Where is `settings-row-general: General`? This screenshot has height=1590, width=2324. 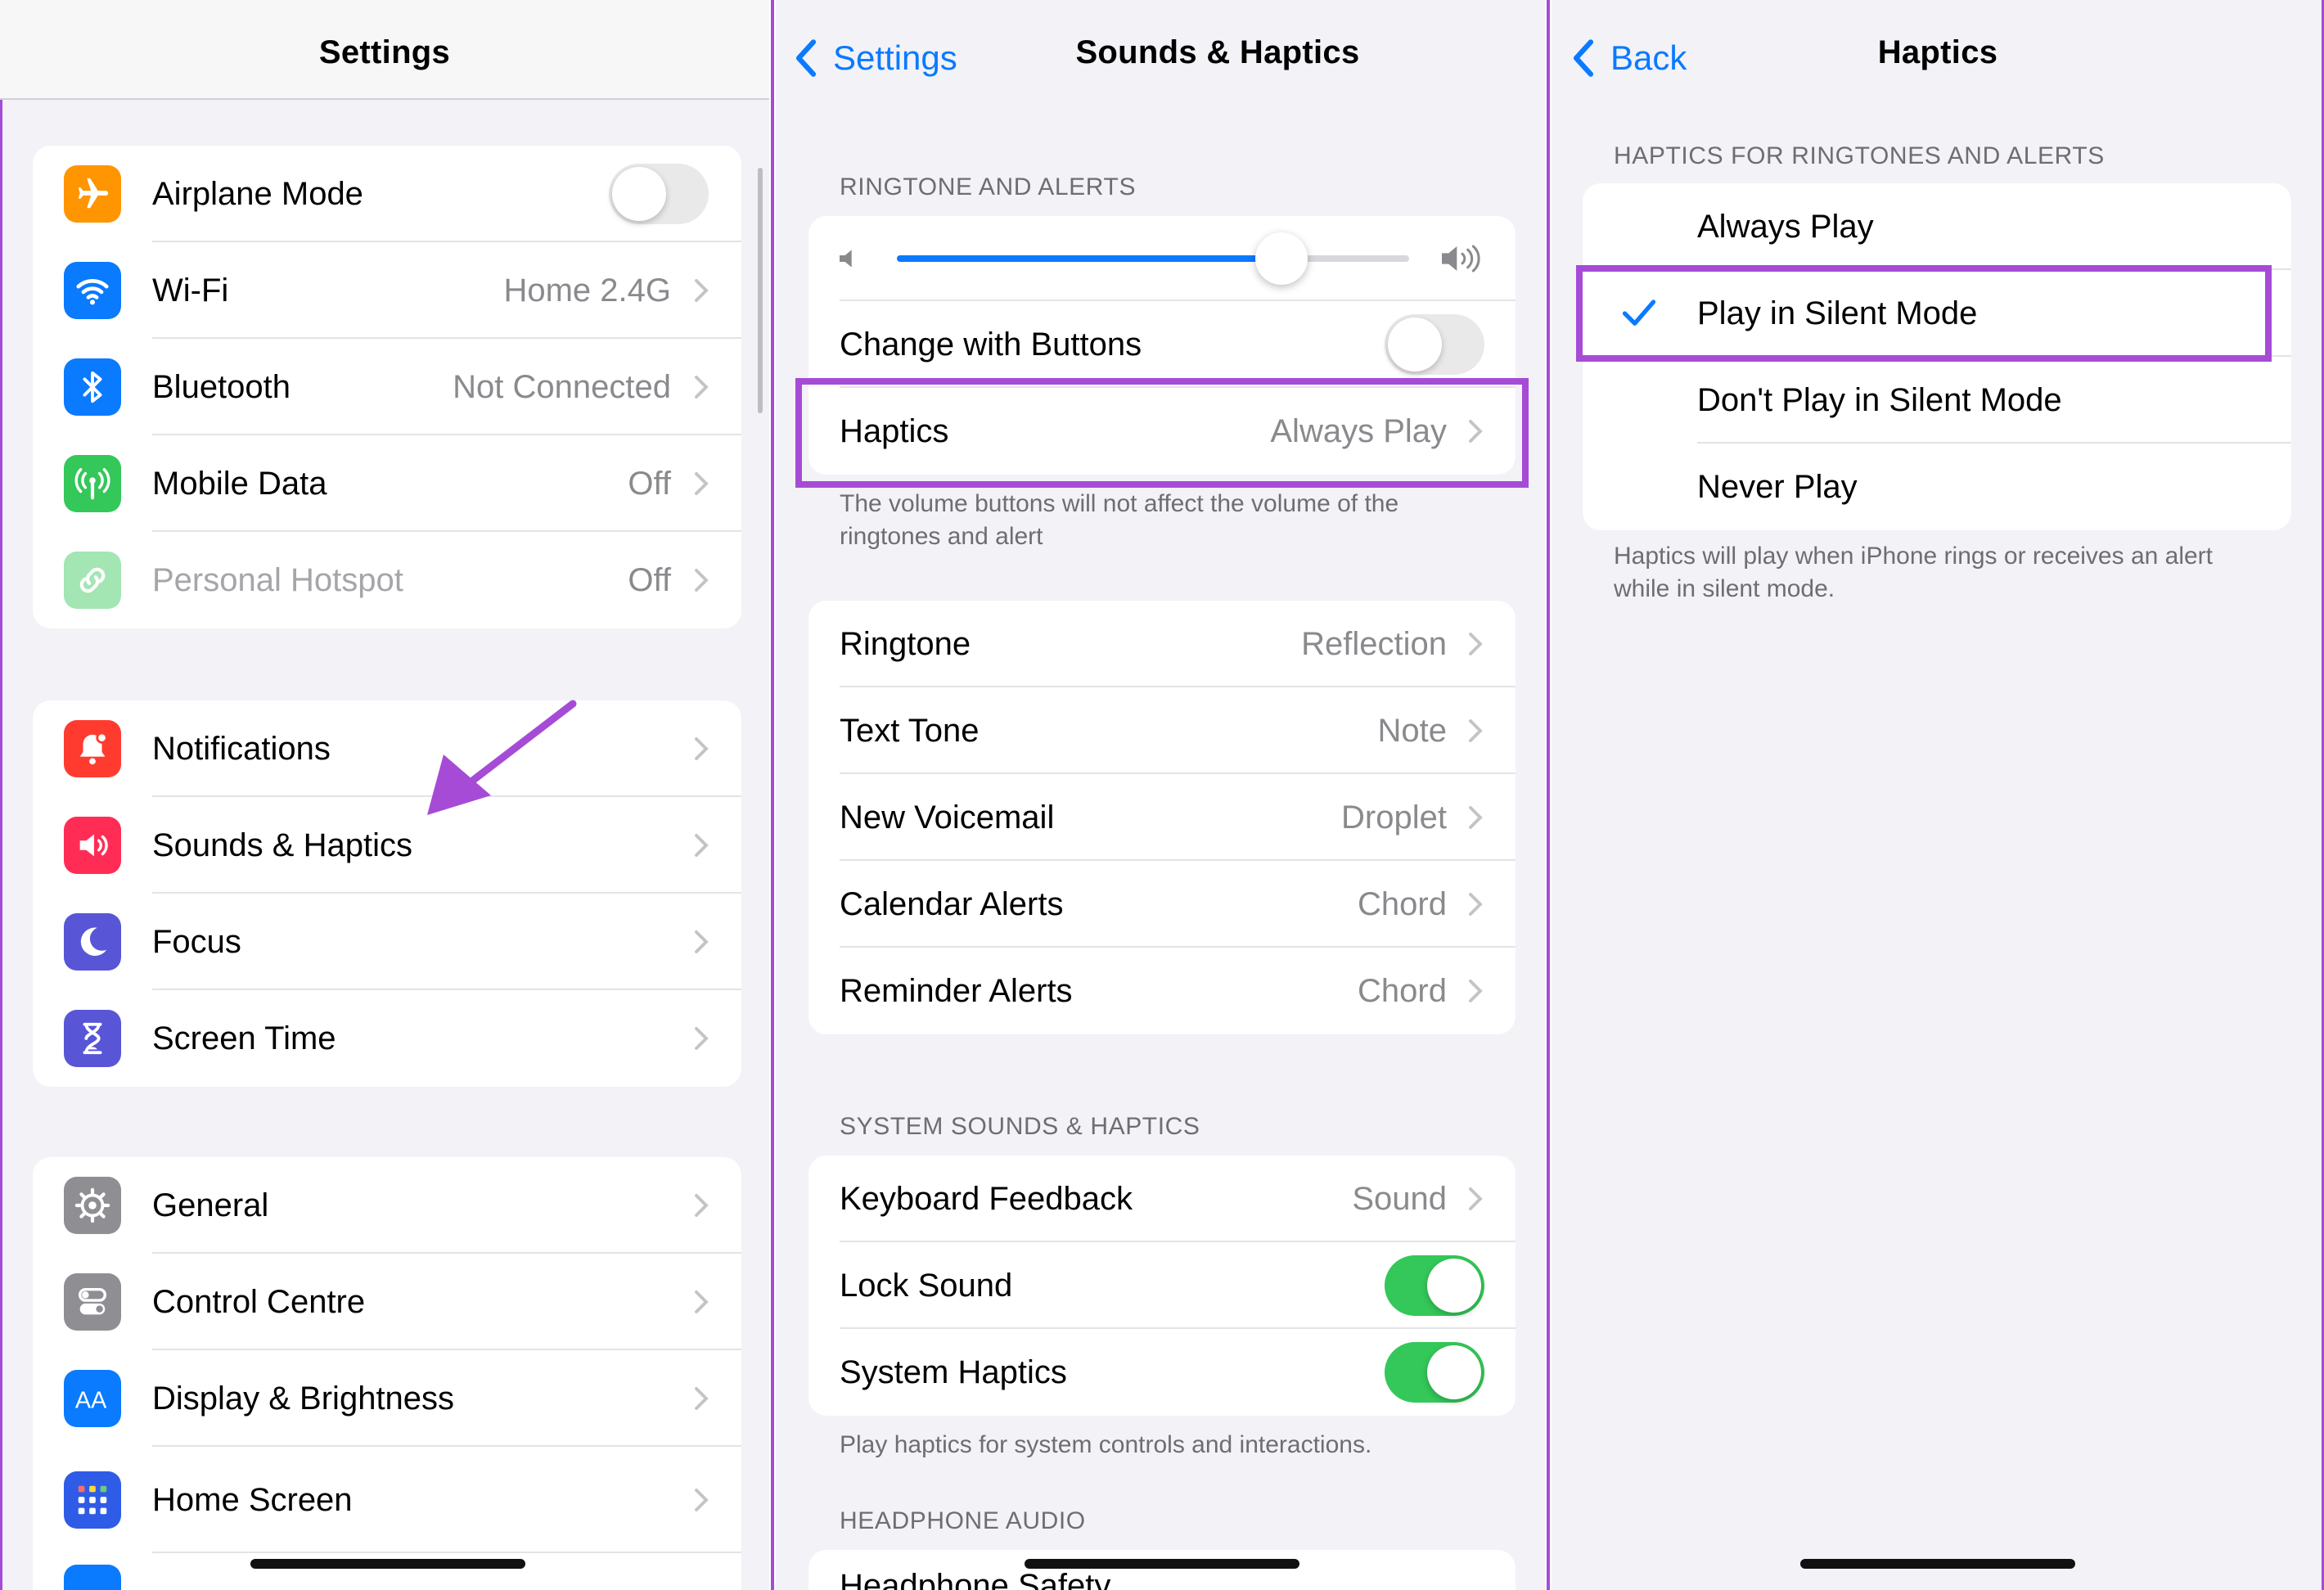 settings-row-general: General is located at coordinates (387, 1205).